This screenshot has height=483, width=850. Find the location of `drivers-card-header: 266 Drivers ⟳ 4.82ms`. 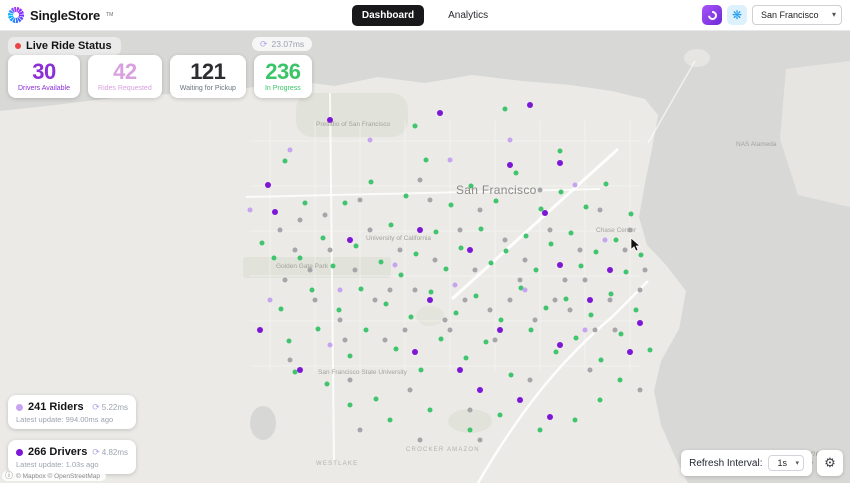

drivers-card-header: 266 Drivers ⟳ 4.82ms is located at coordinates (72, 452).